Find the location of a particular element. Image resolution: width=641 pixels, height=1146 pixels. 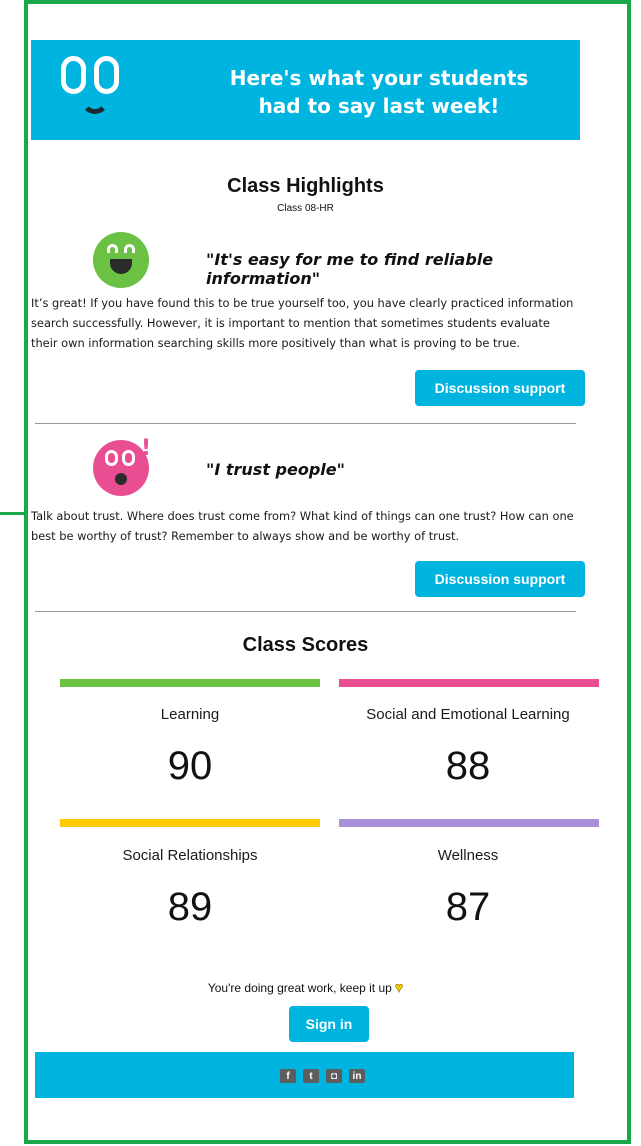

score-label-wellness: Wellness is located at coordinates (468, 855).